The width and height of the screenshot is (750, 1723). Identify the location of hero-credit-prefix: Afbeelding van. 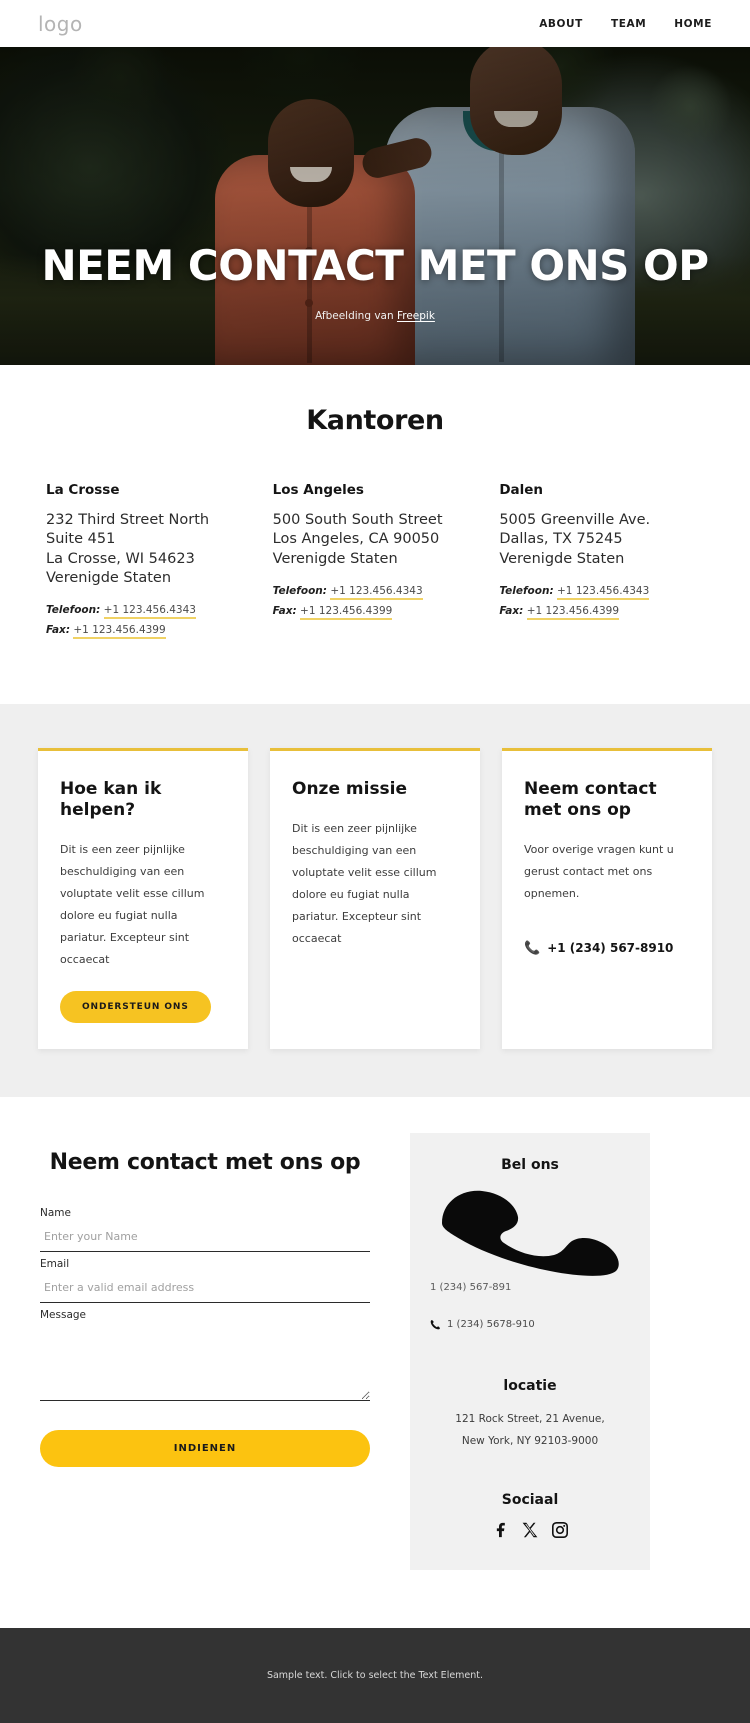
(356, 316).